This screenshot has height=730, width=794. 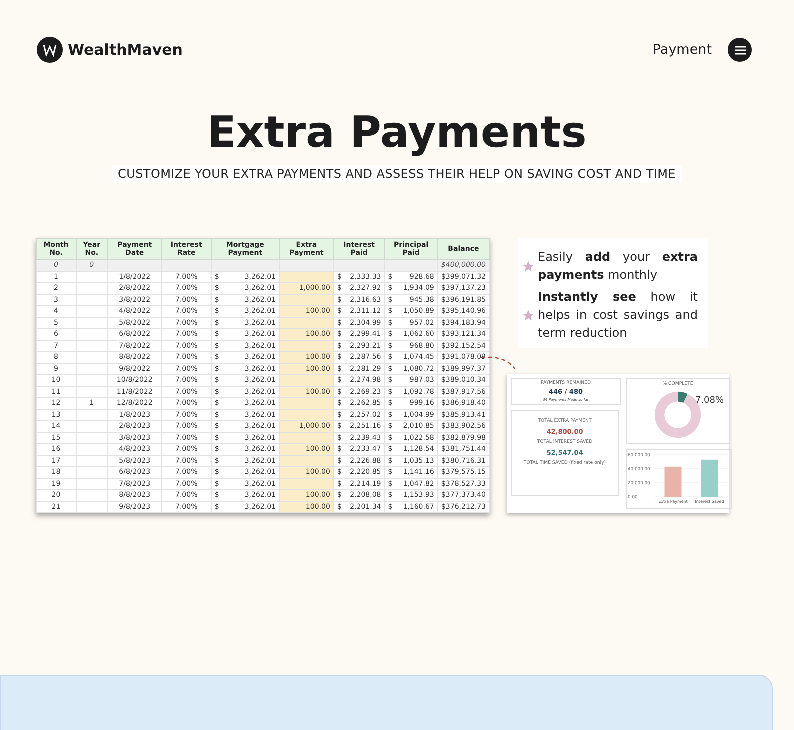 What do you see at coordinates (618, 315) in the screenshot?
I see `feature-text: Instantly see how it helps in cost savings and term reduction` at bounding box center [618, 315].